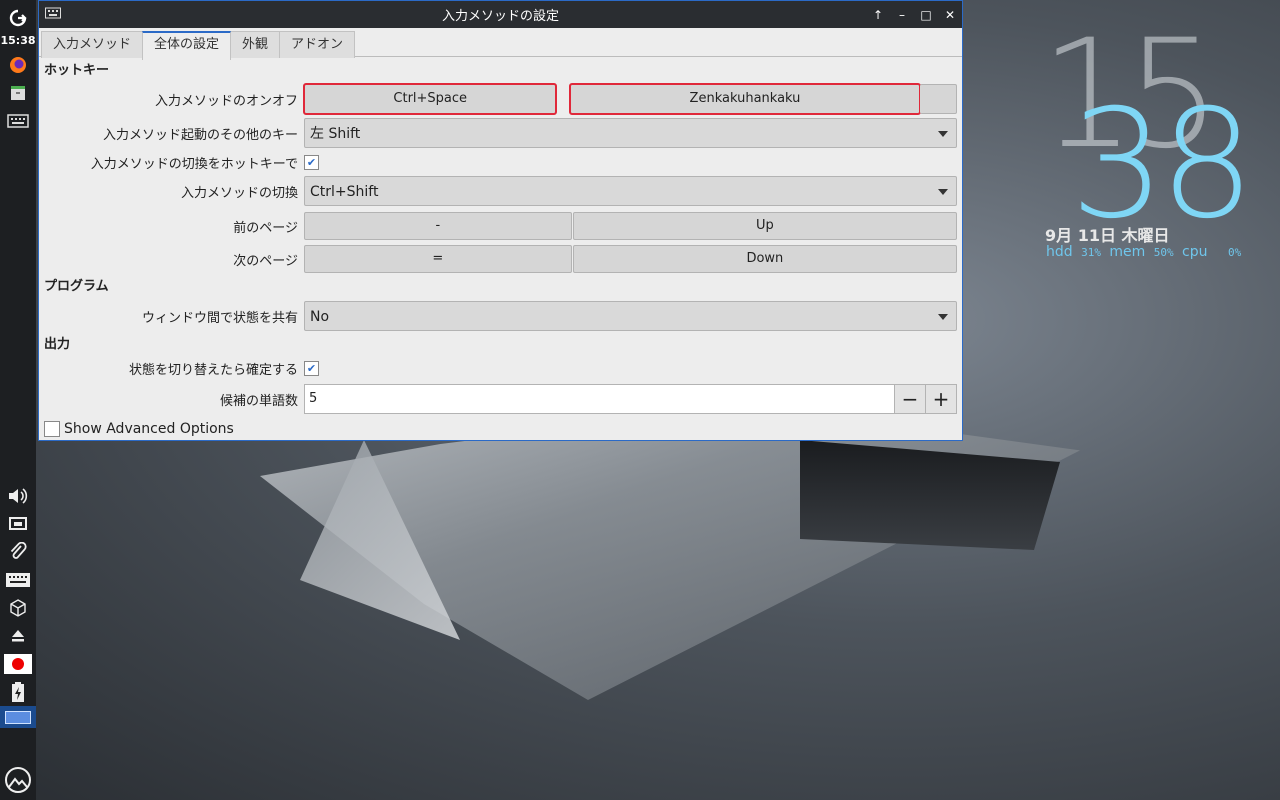 Image resolution: width=1280 pixels, height=800 pixels. I want to click on hdd-value: 31%, so click(1091, 252).